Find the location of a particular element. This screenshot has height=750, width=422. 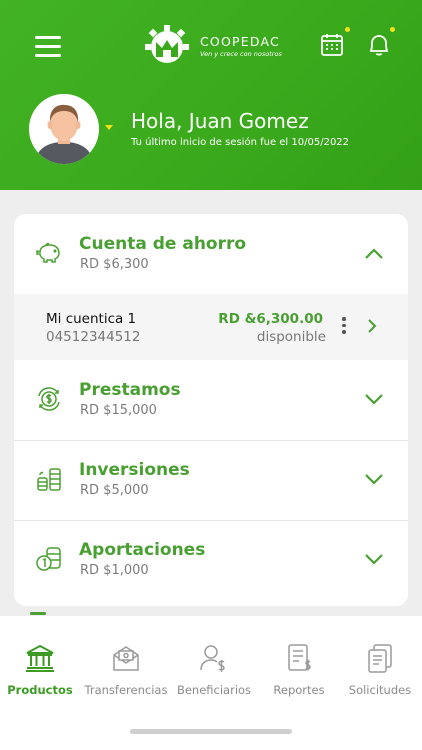

account-balance-status: disponible is located at coordinates (291, 337).